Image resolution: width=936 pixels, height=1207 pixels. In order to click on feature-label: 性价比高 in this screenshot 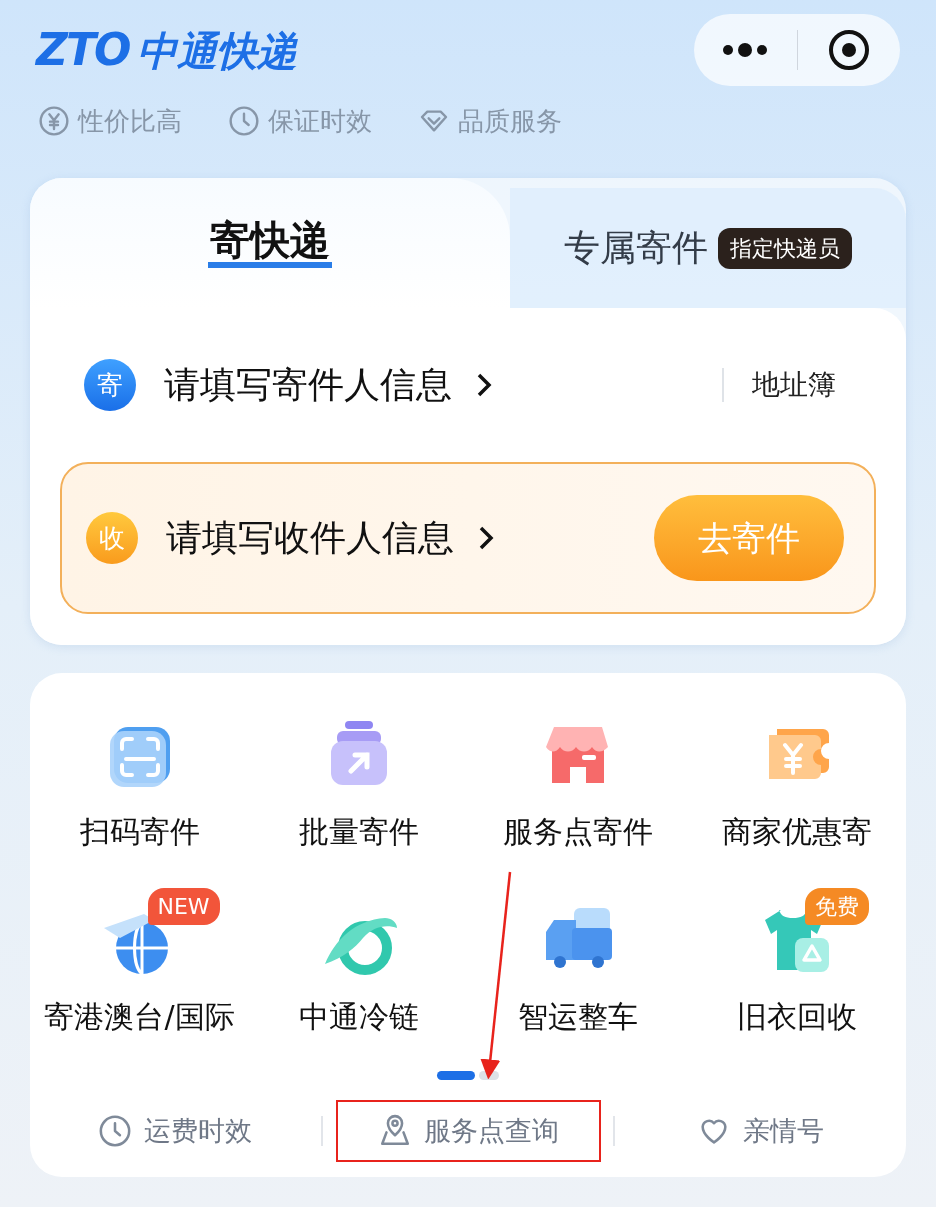, I will do `click(130, 121)`.